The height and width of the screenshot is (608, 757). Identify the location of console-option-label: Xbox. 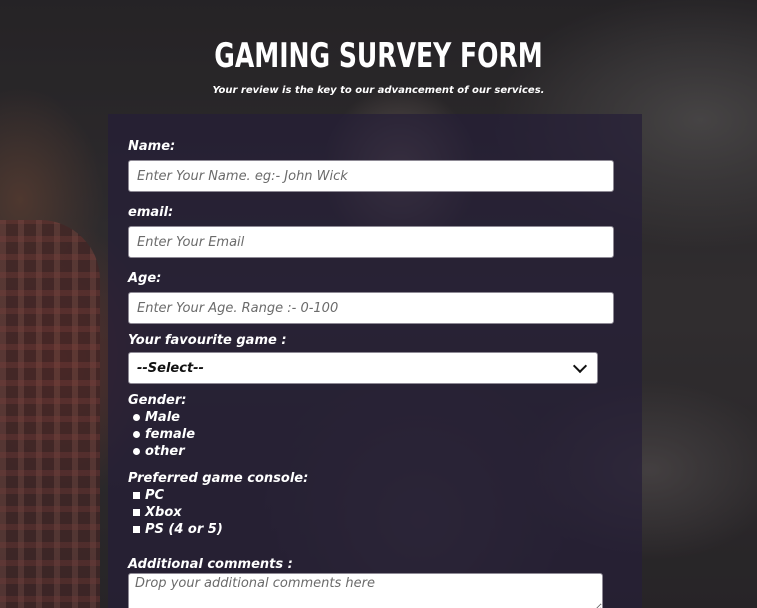
(163, 512).